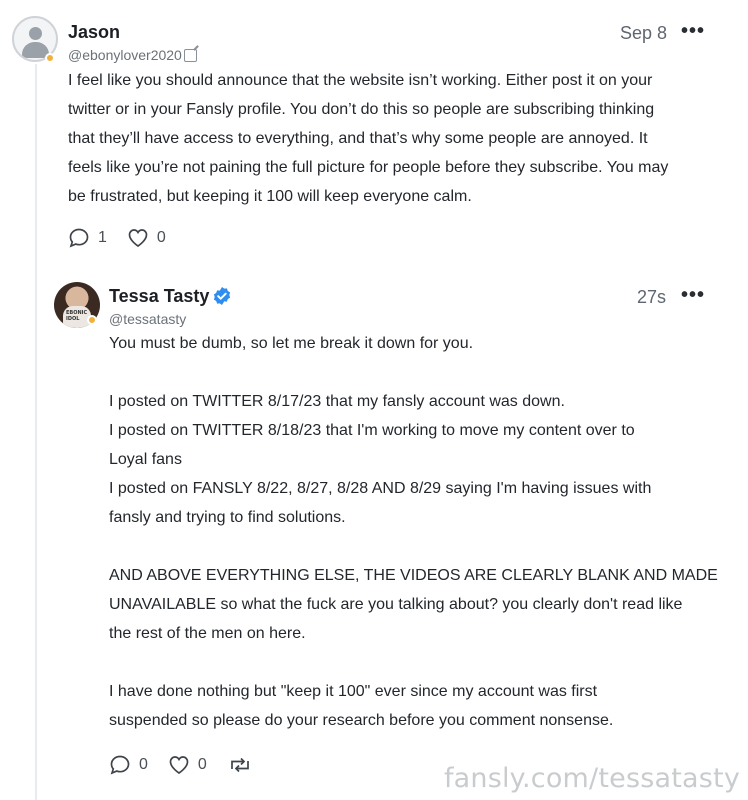 This screenshot has height=800, width=748. Describe the element at coordinates (643, 33) in the screenshot. I see `timestamp: Sep 8` at that location.